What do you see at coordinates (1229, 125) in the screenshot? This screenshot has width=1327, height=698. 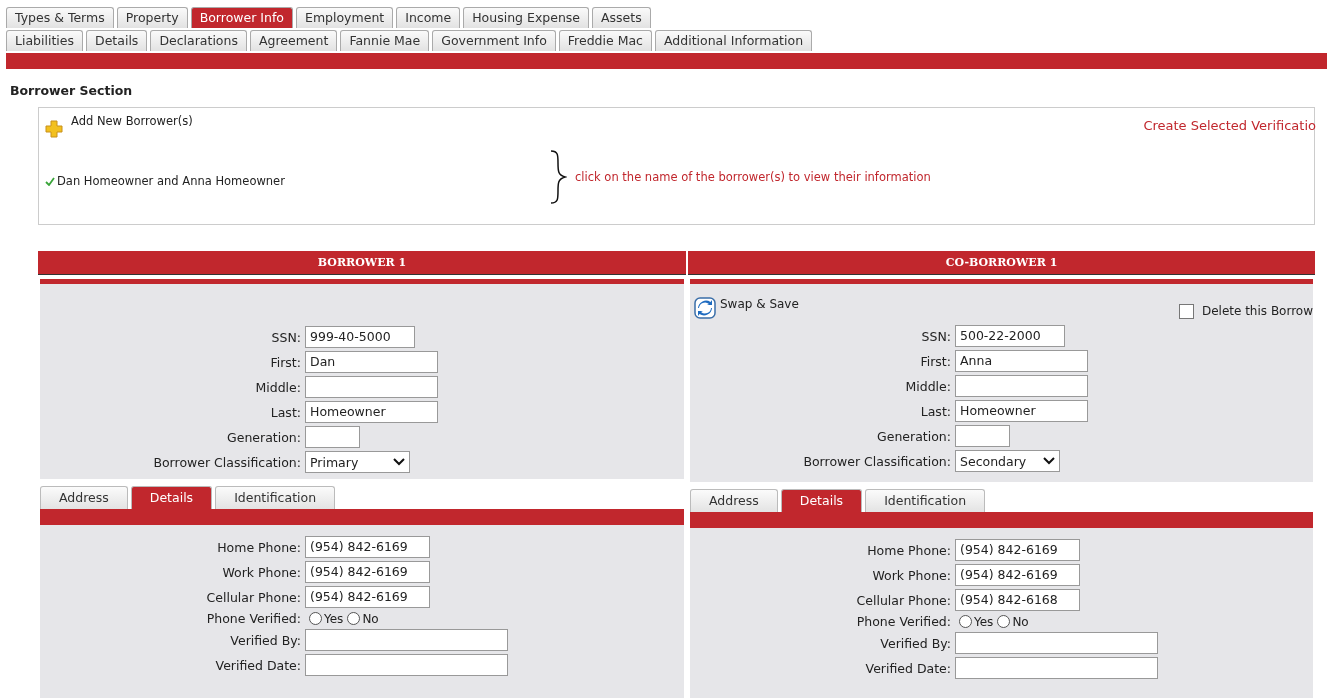 I see `create-verification-link: Create Selected Verificatio` at bounding box center [1229, 125].